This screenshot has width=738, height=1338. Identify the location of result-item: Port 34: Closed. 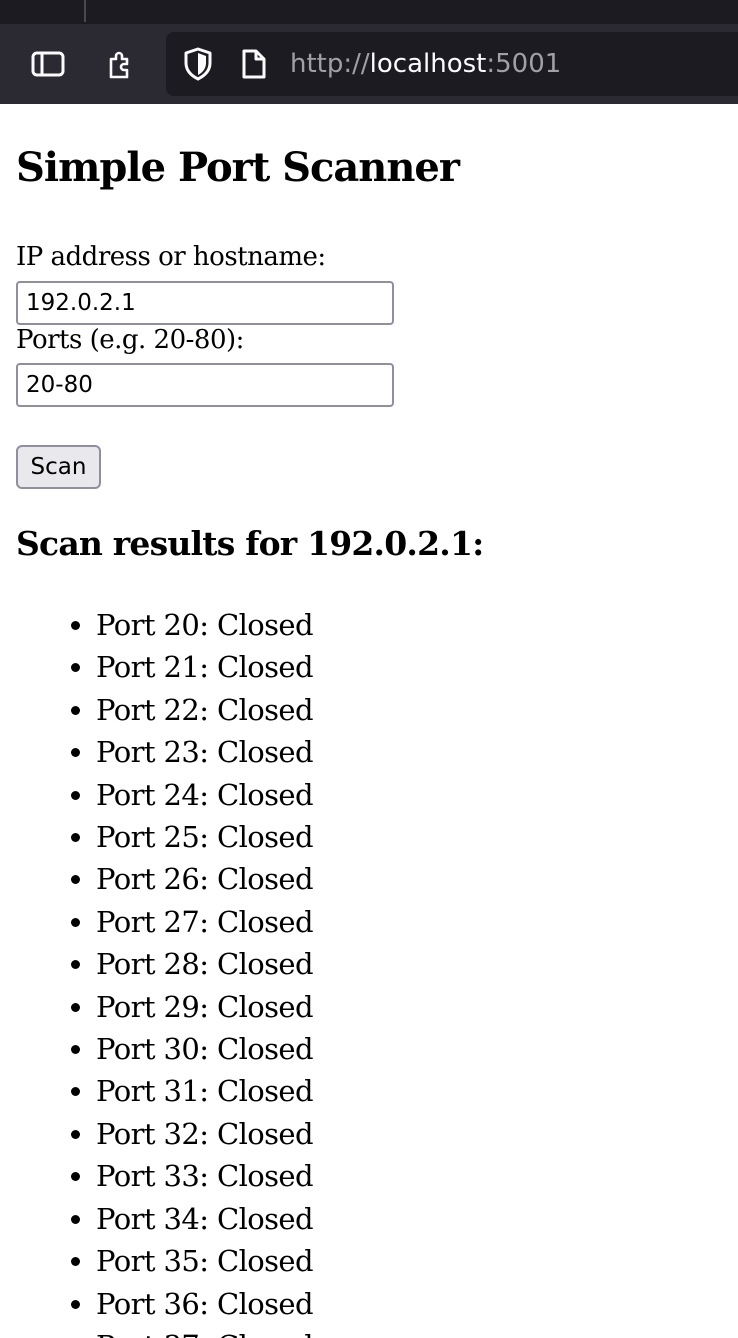
(205, 1219).